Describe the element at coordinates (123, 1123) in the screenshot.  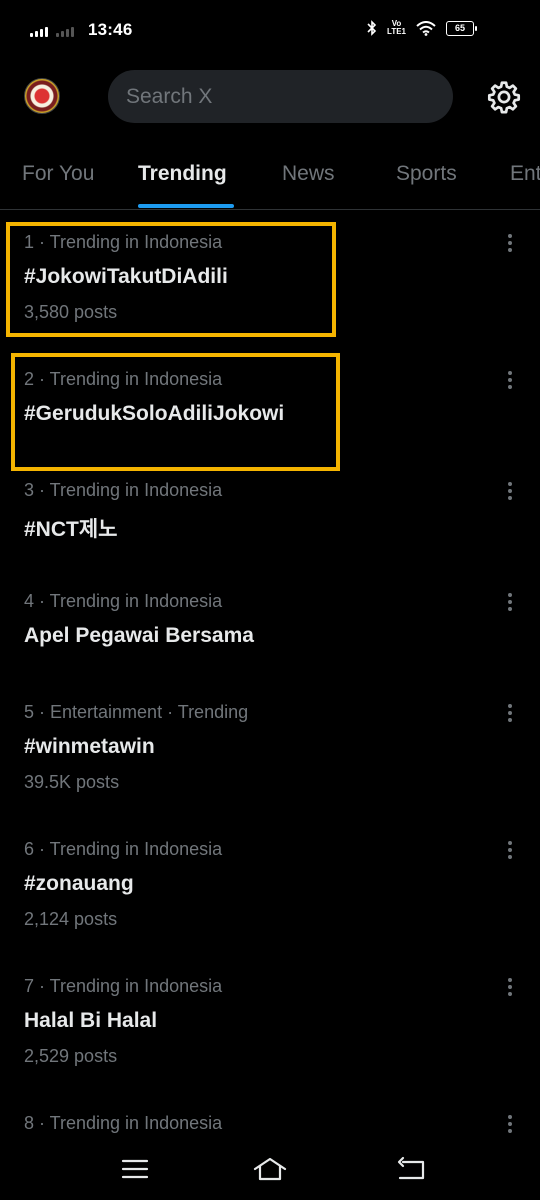
I see `trend-meta: 8 · Trending in Indonesia` at that location.